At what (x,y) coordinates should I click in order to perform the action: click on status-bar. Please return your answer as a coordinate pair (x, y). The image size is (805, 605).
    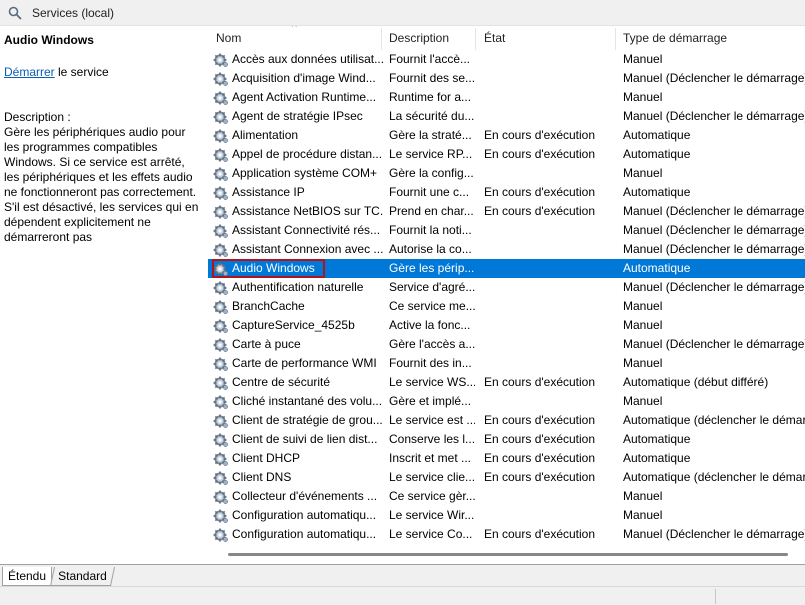
    Looking at the image, I should click on (402, 595).